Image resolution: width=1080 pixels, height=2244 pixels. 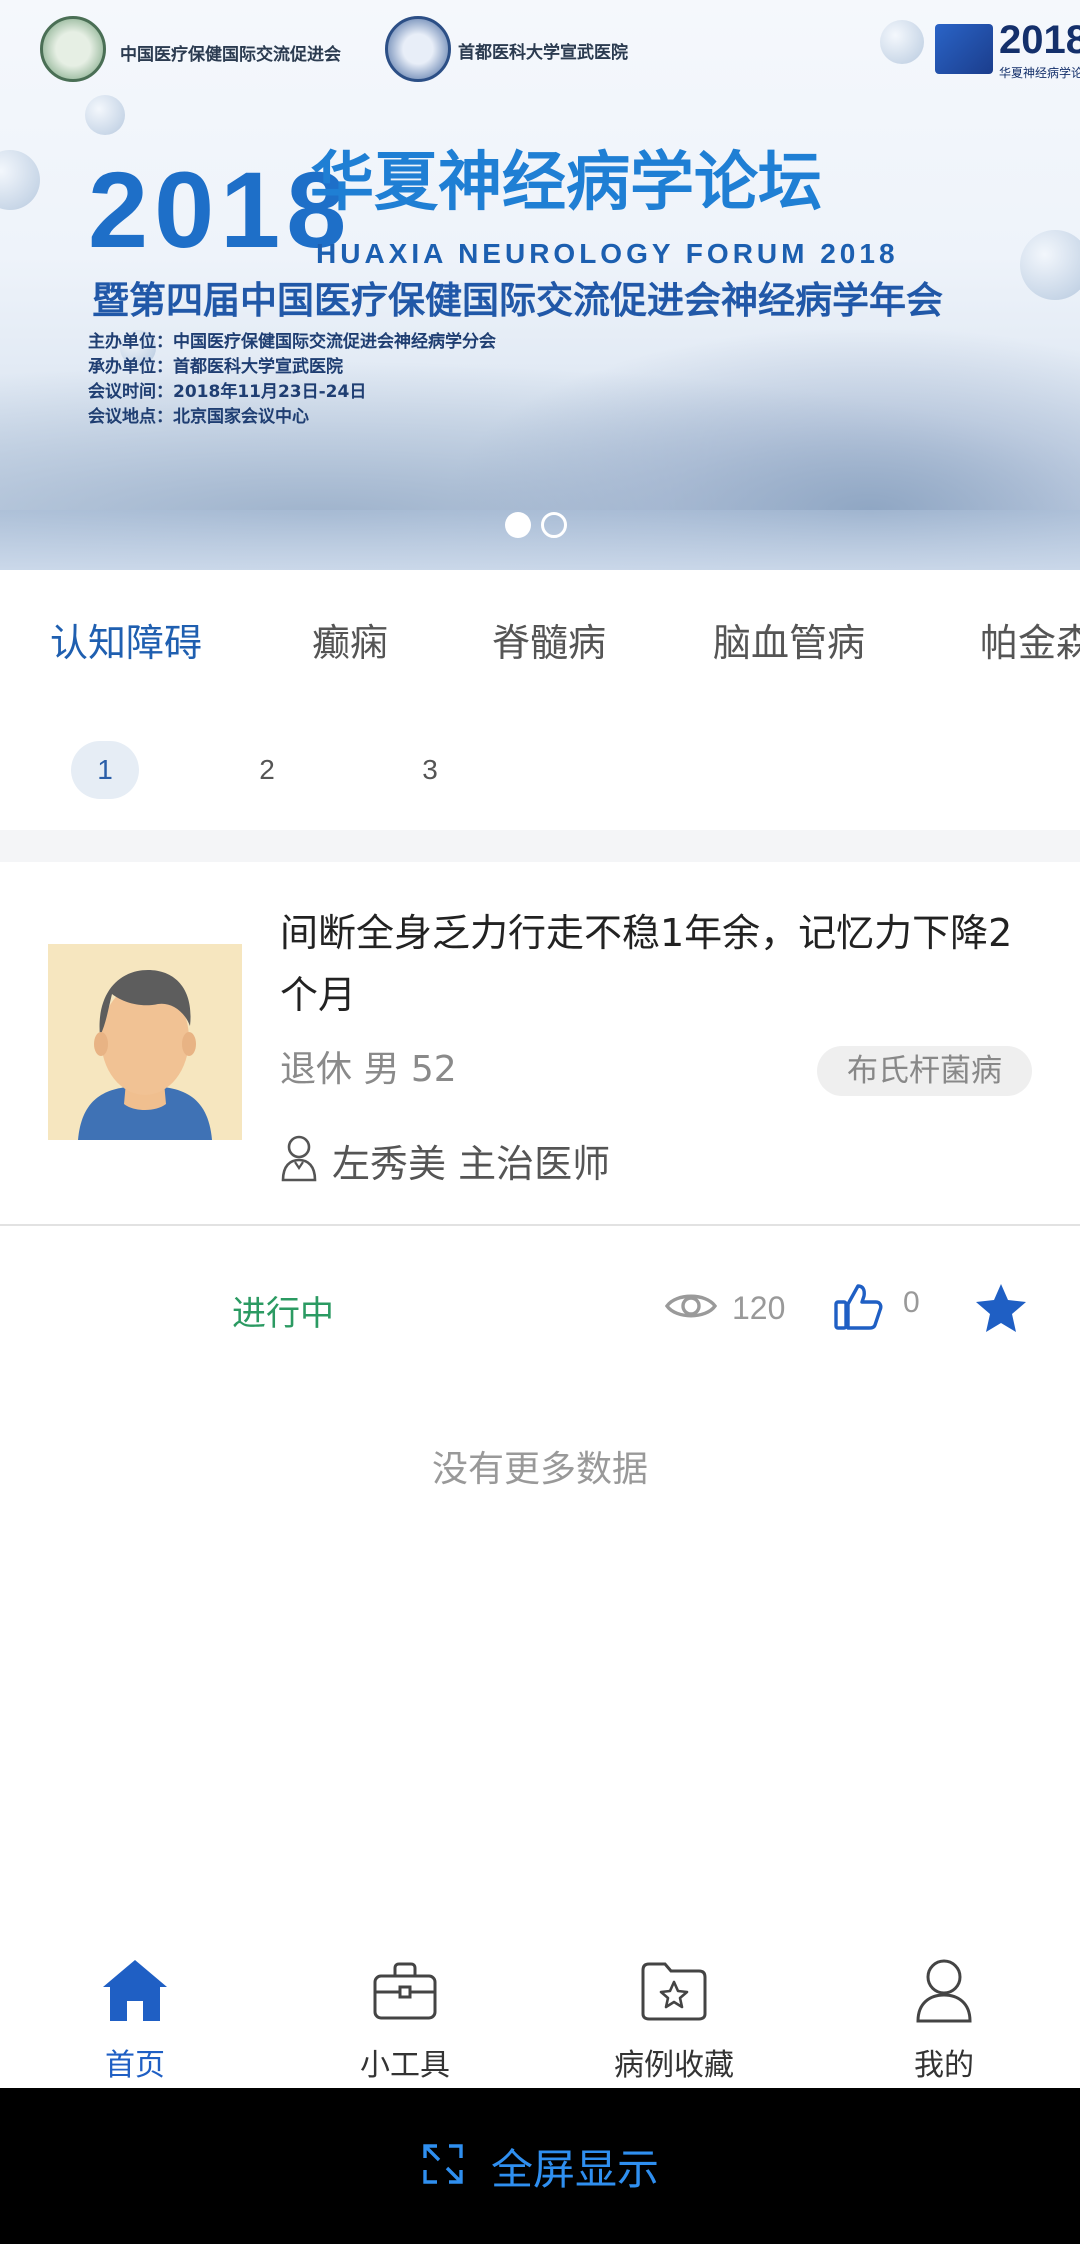 I want to click on fullscreen-label: 全屏显示, so click(x=574, y=2169).